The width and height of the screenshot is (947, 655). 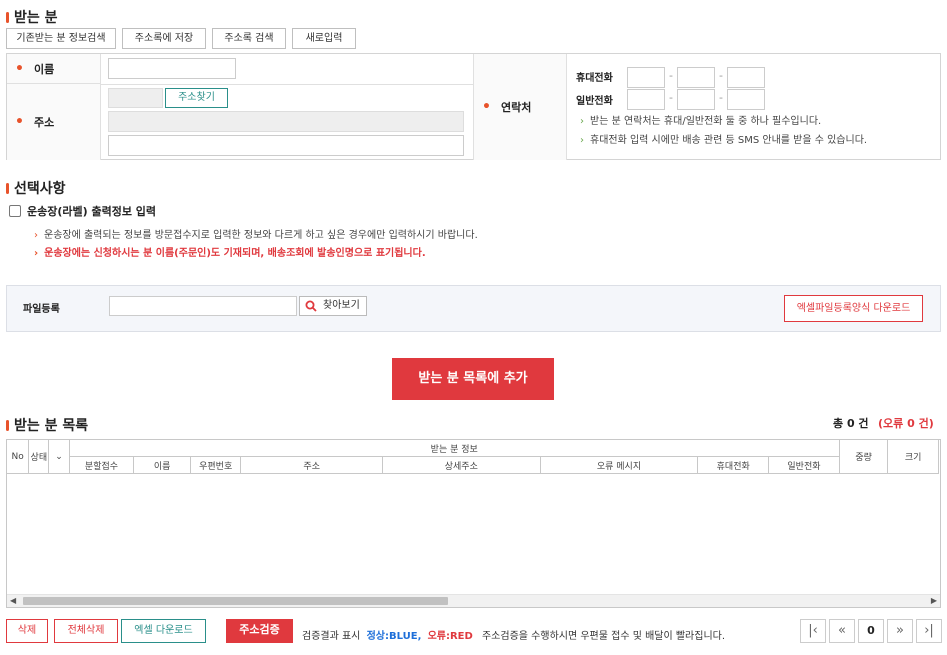 I want to click on file-label: 파일등록, so click(x=41, y=309).